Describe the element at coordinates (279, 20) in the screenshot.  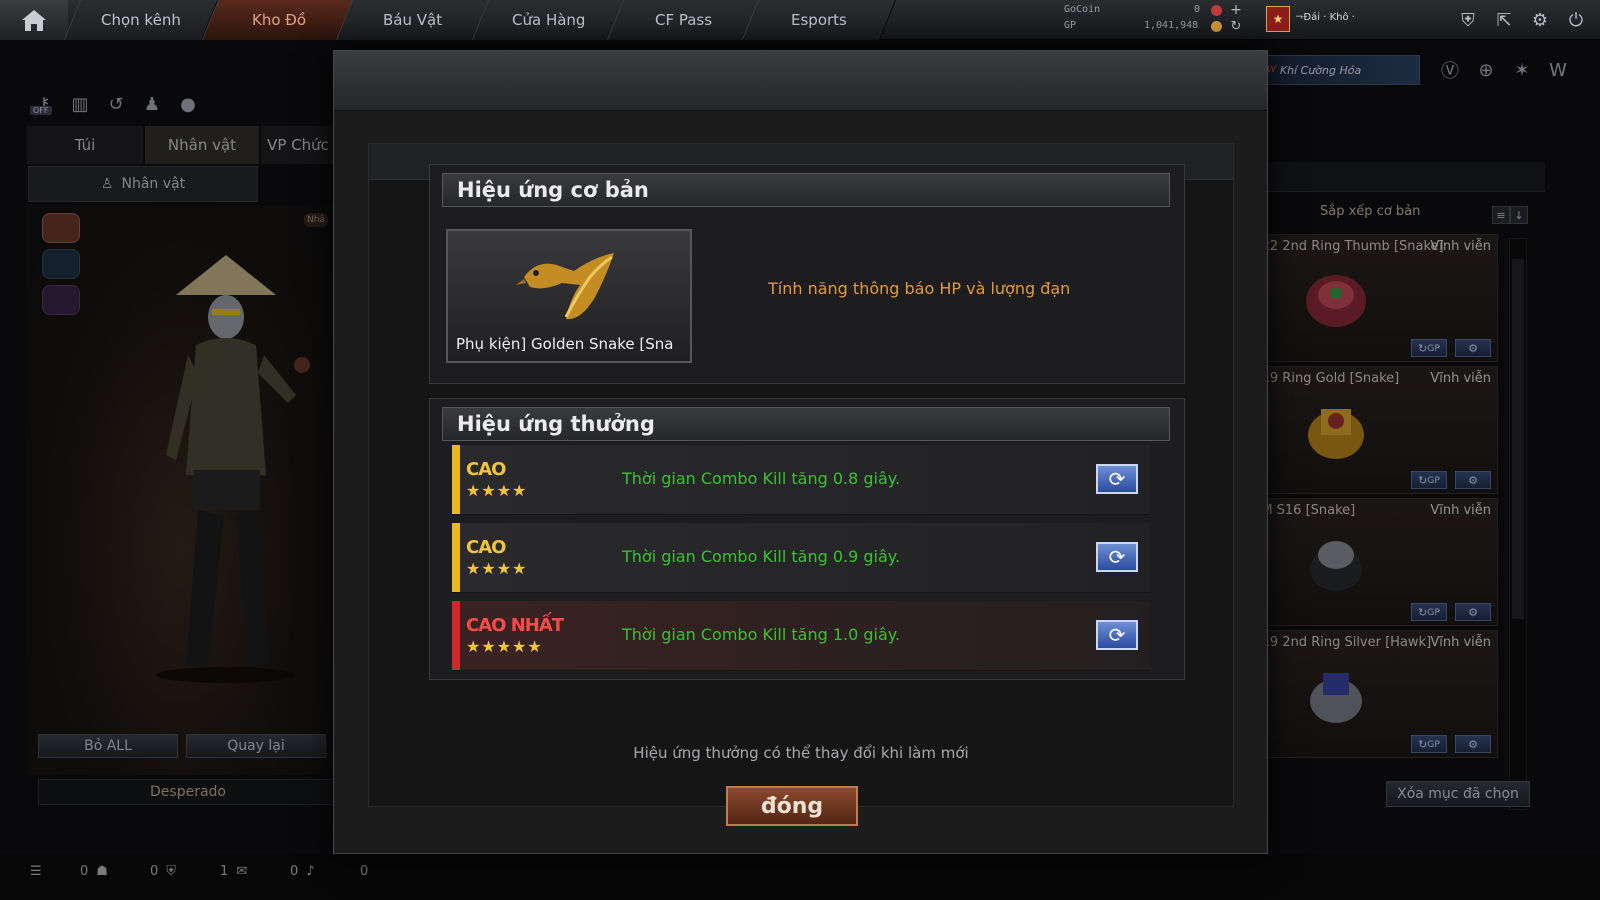
I see `tab-kho-do: Kho Đồ` at that location.